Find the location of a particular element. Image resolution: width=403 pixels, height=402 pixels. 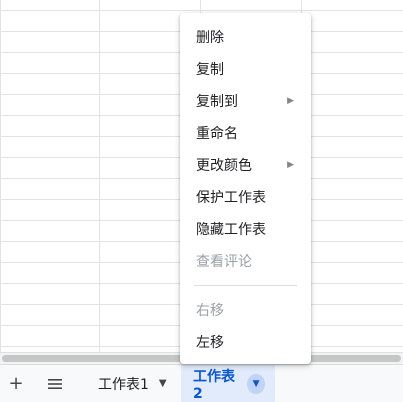

menu-item-copy-to: 复制到 ▶ is located at coordinates (245, 101).